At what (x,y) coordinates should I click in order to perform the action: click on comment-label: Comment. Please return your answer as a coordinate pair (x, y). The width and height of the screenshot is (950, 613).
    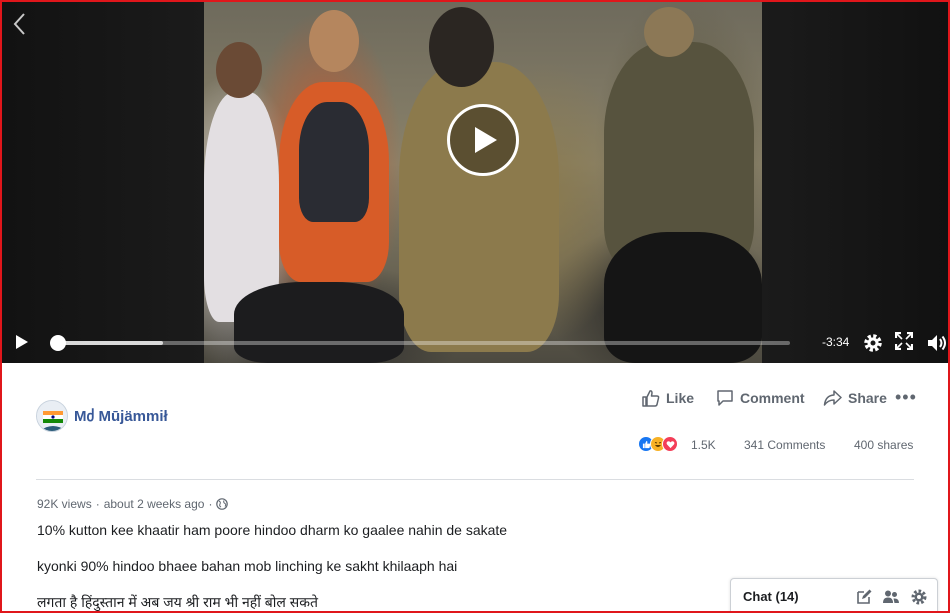
    Looking at the image, I should click on (772, 398).